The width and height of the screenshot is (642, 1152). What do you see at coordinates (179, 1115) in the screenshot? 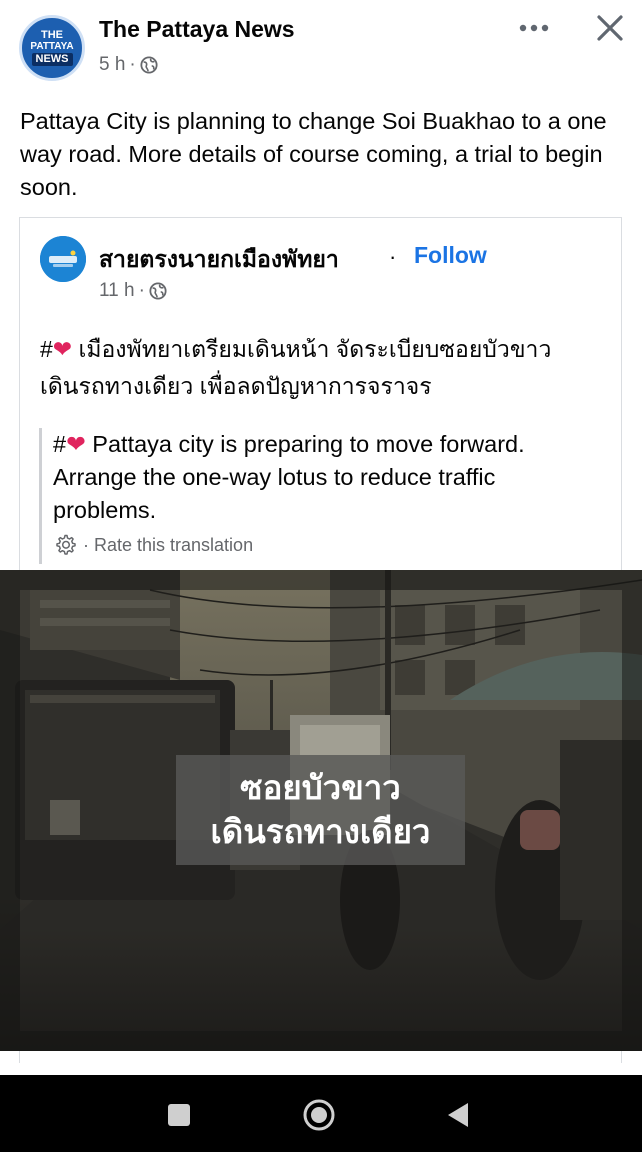
I see `square-icon` at bounding box center [179, 1115].